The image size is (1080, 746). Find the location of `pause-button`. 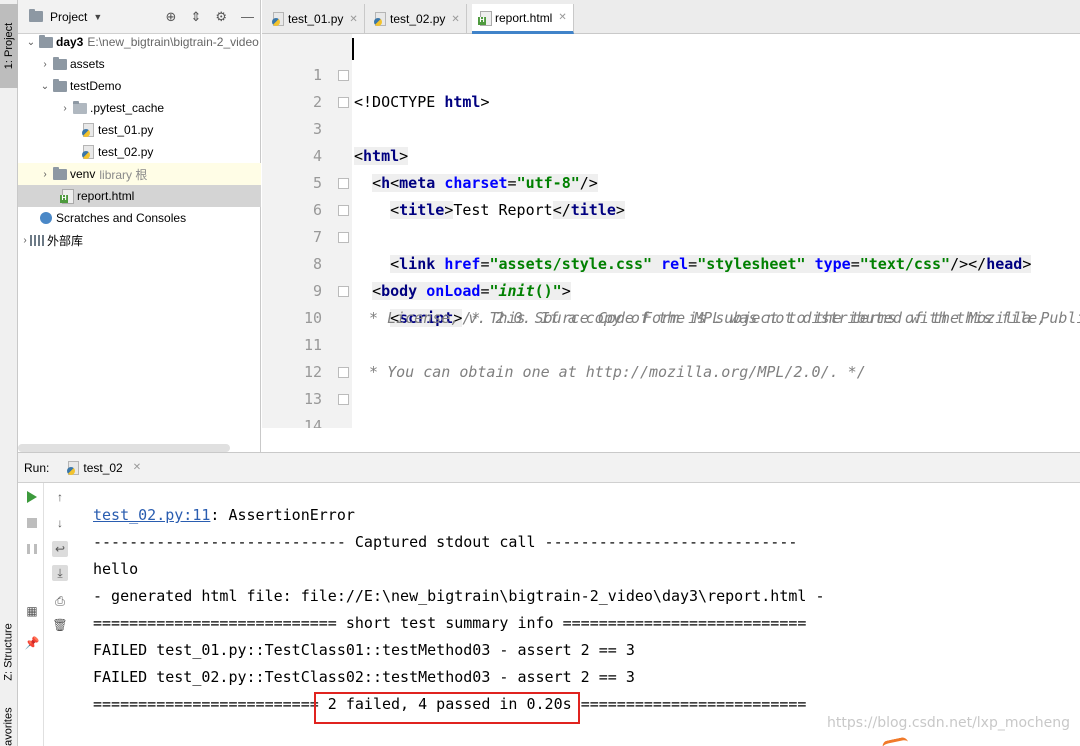

pause-button is located at coordinates (32, 549).